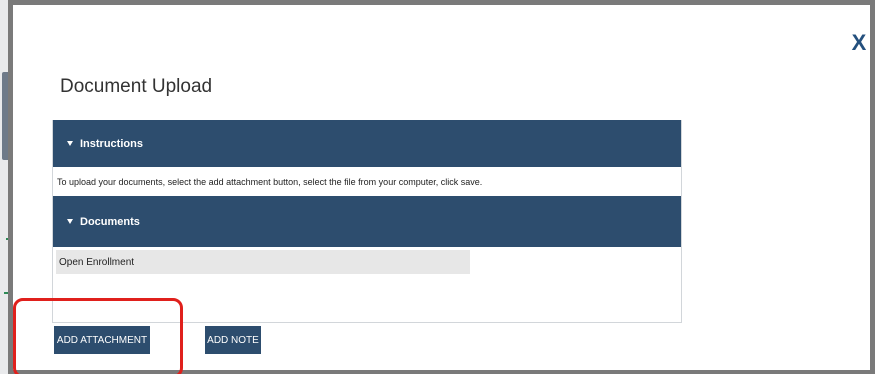  I want to click on instructions-header-label: Instructions, so click(111, 143).